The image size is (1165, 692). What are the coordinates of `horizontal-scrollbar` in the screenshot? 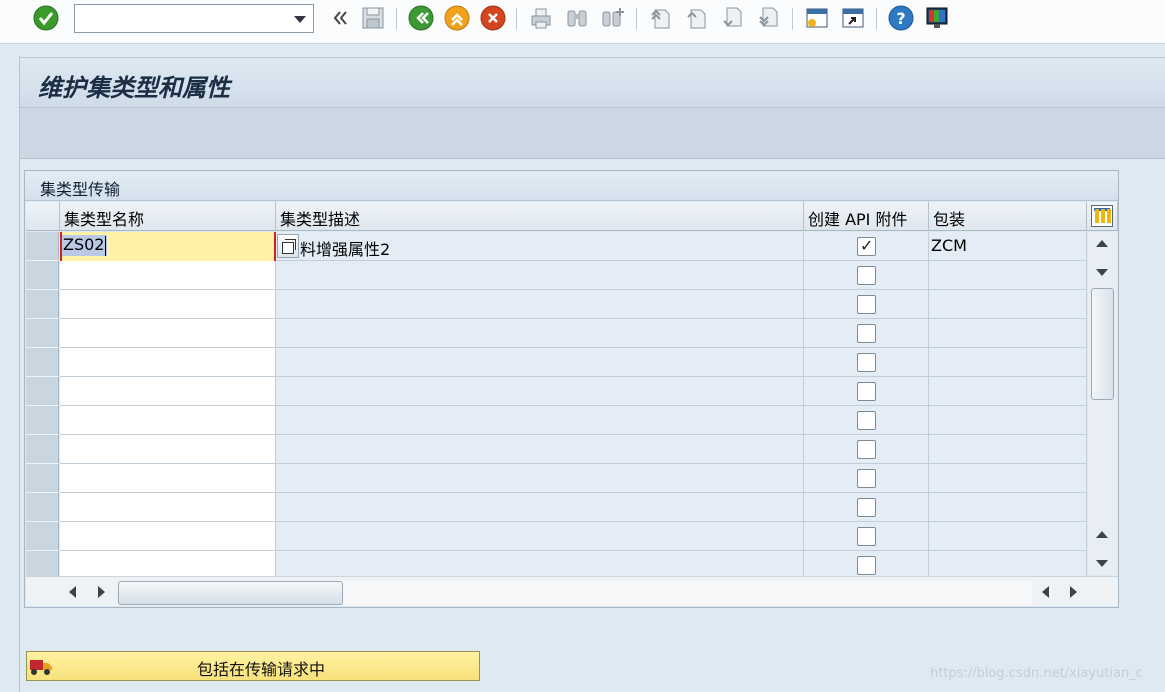 It's located at (572, 591).